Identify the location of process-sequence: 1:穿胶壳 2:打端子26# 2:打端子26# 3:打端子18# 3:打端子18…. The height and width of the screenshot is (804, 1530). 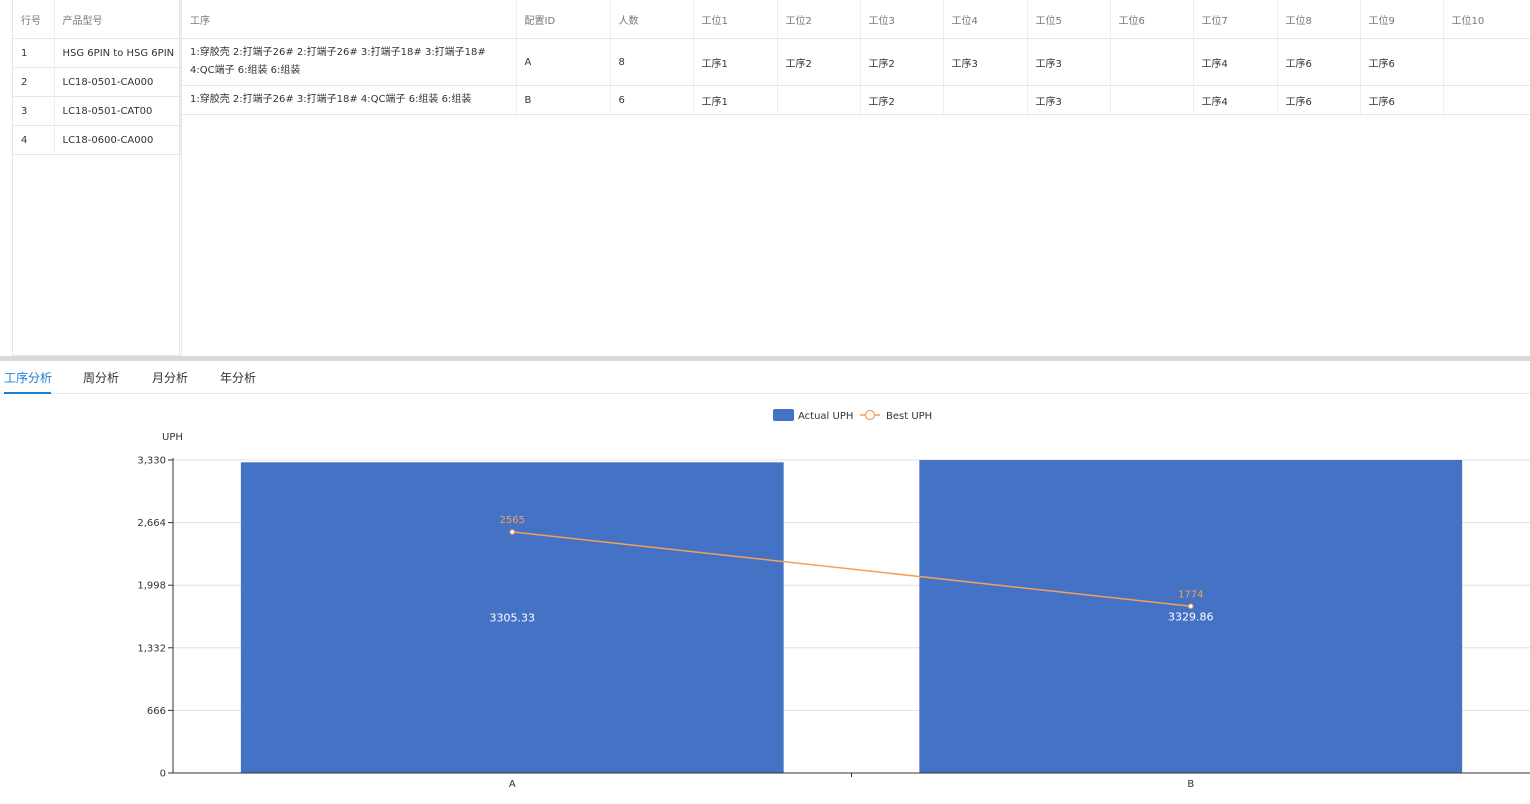
(349, 62).